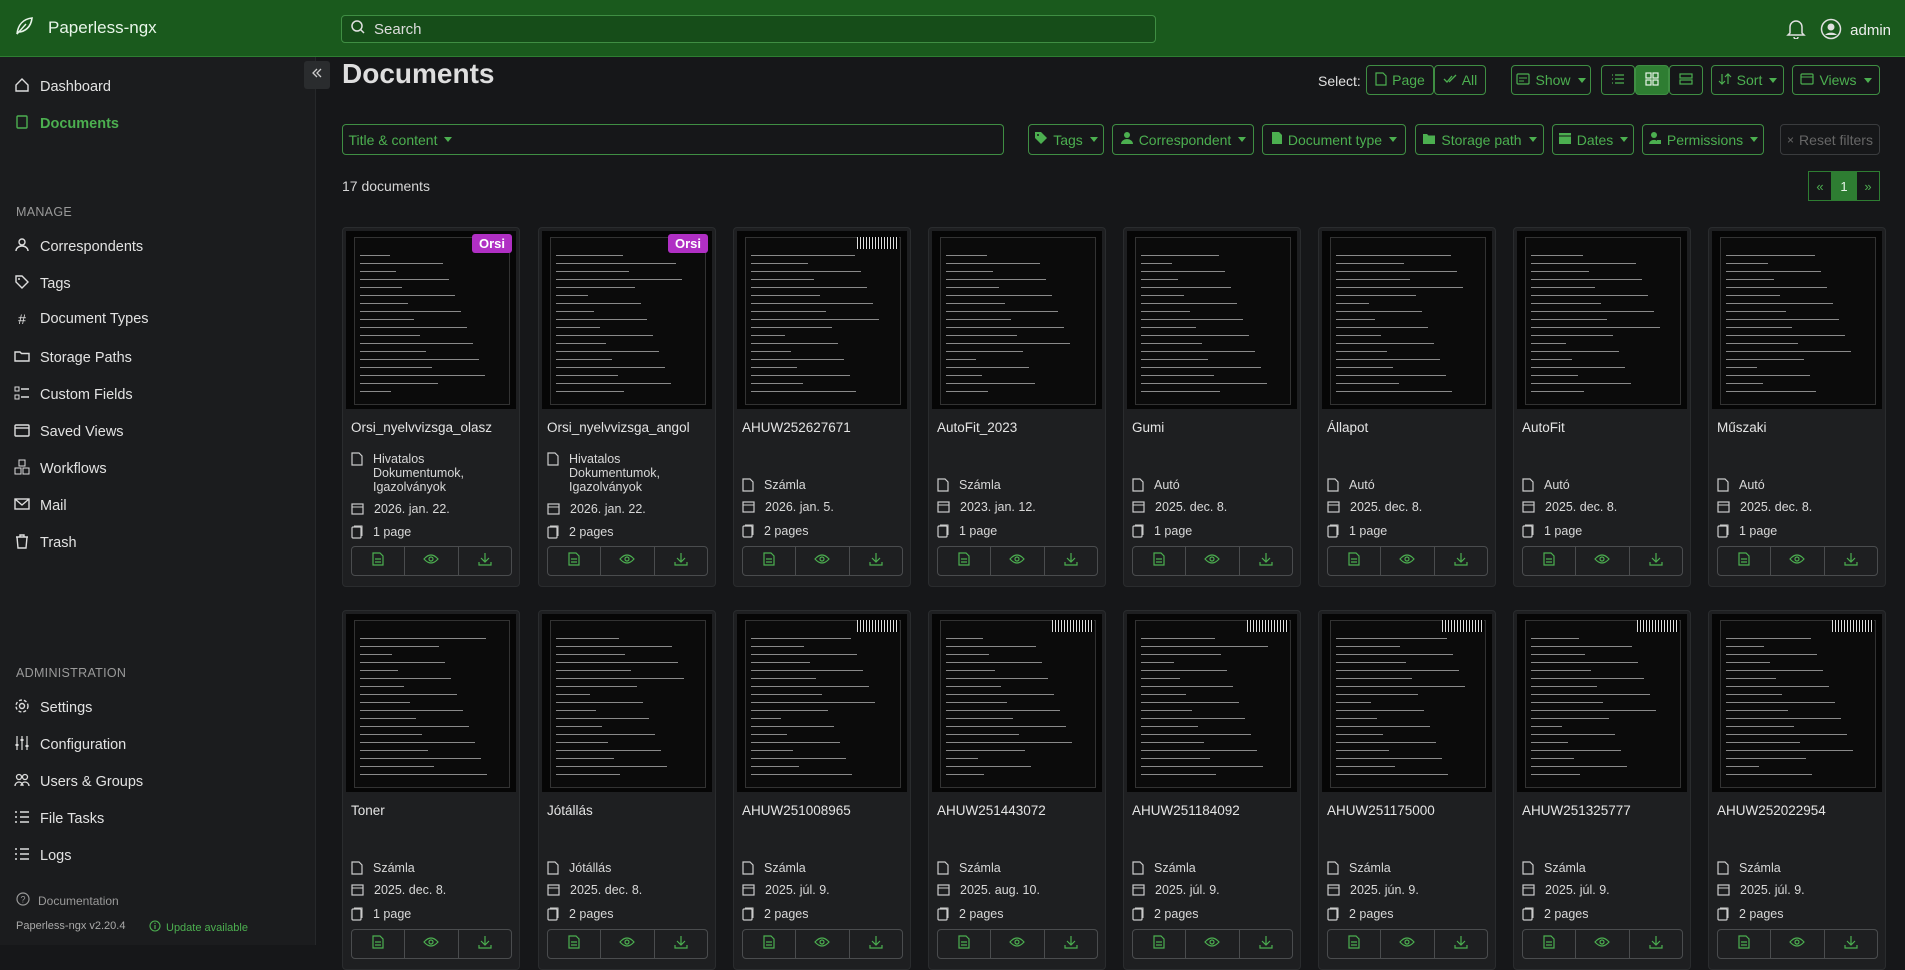 The height and width of the screenshot is (970, 1905). What do you see at coordinates (317, 75) in the screenshot?
I see `collapse-sidebar-button` at bounding box center [317, 75].